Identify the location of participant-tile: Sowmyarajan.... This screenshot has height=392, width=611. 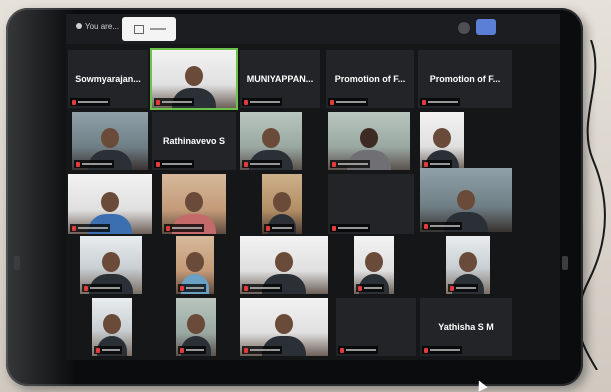
(108, 79).